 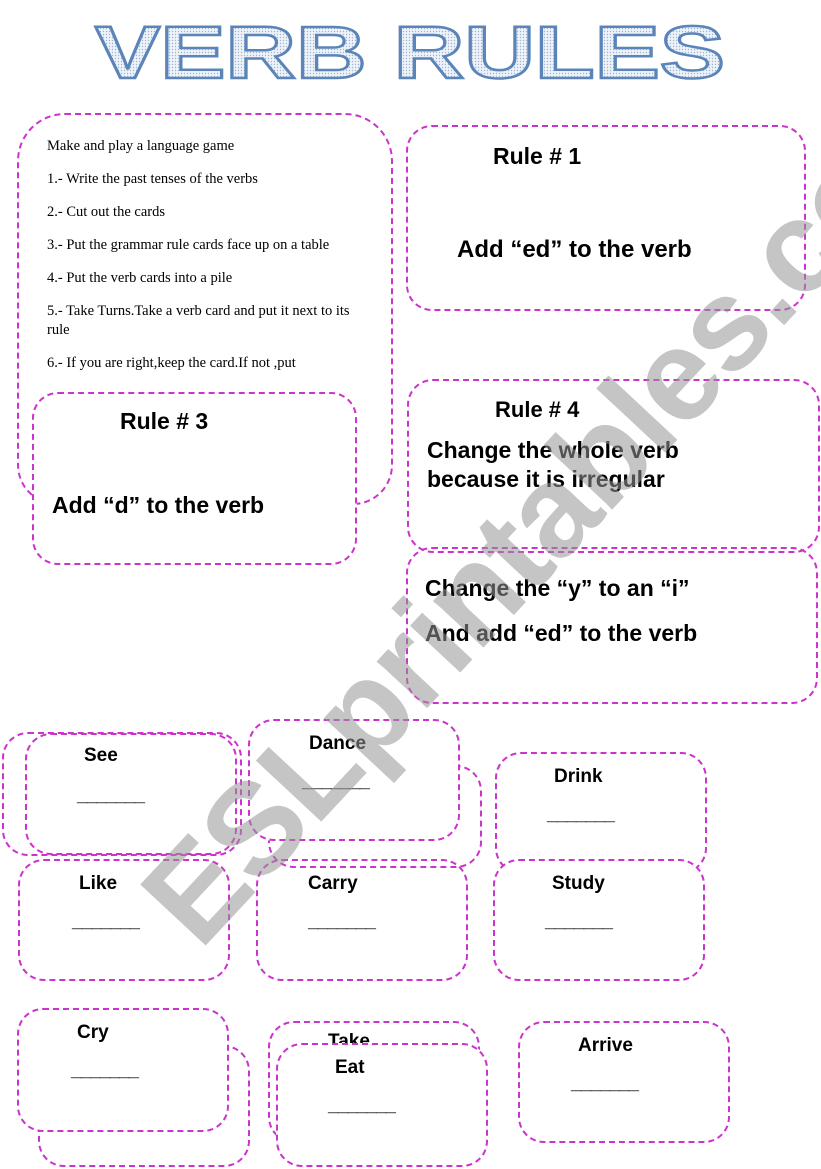 I want to click on instructions-heading: Make and play a language game, so click(x=141, y=146).